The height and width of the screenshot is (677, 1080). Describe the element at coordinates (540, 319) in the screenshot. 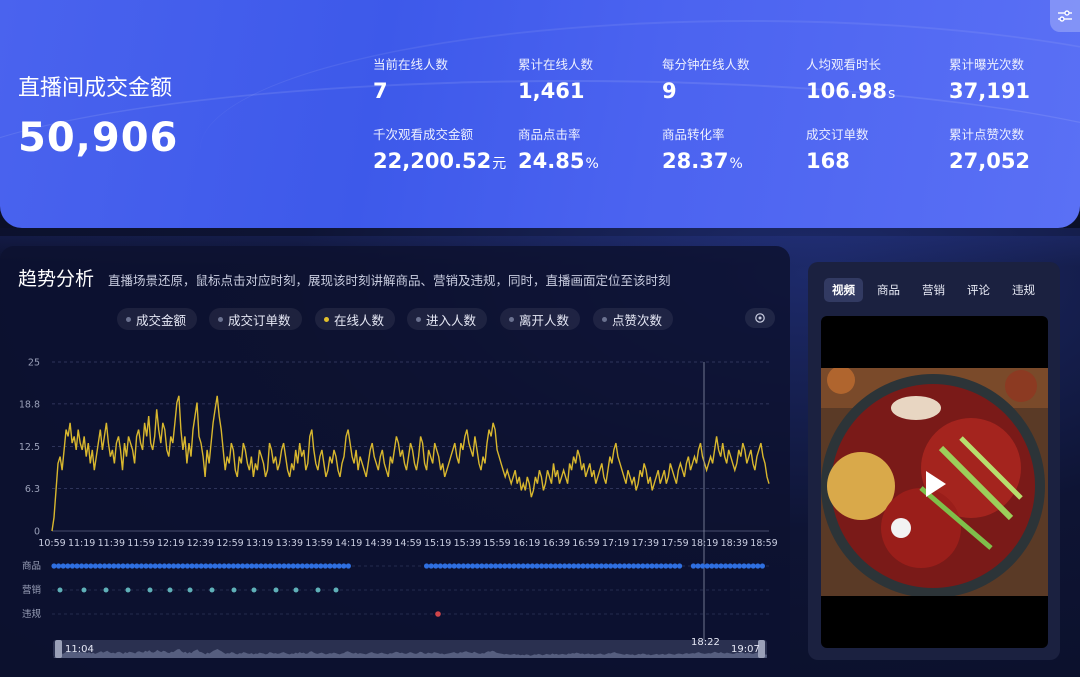

I see `legend-leave: 离开人数` at that location.